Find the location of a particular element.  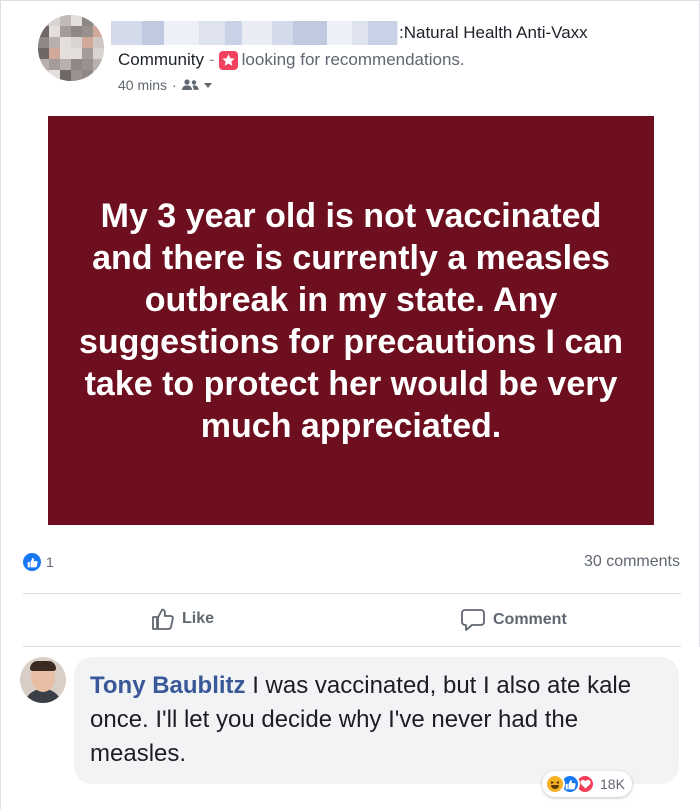

comment-button-label: Comment is located at coordinates (530, 619).